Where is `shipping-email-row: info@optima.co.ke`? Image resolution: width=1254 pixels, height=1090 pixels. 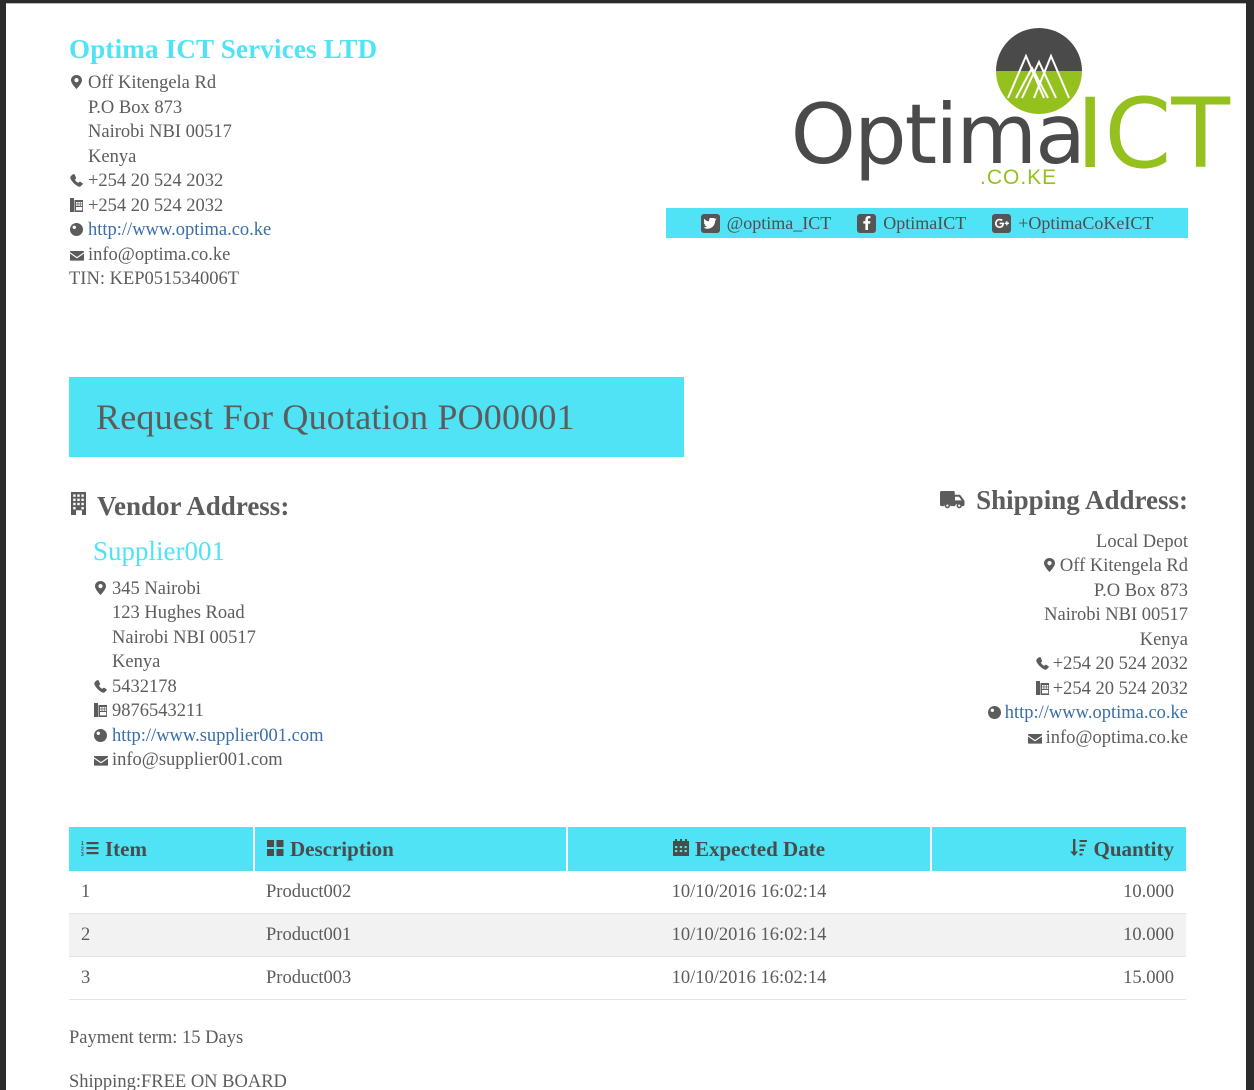
shipping-email-row: info@optima.co.ke is located at coordinates (973, 738).